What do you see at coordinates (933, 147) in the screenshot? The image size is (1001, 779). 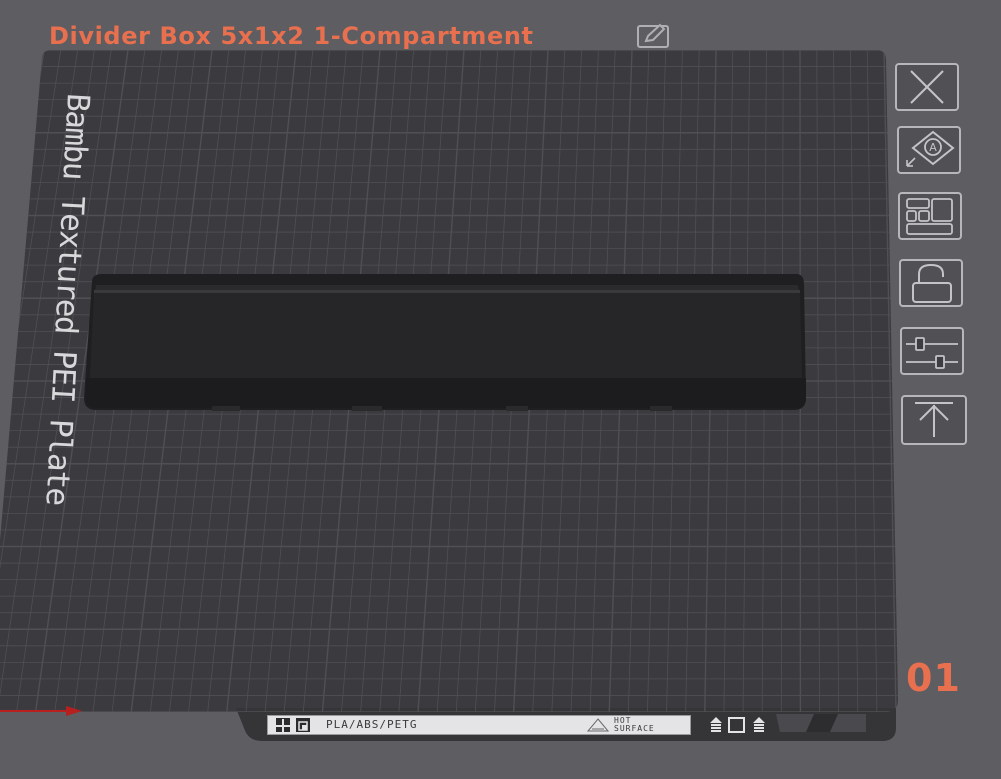 I see `svg-text: A` at bounding box center [933, 147].